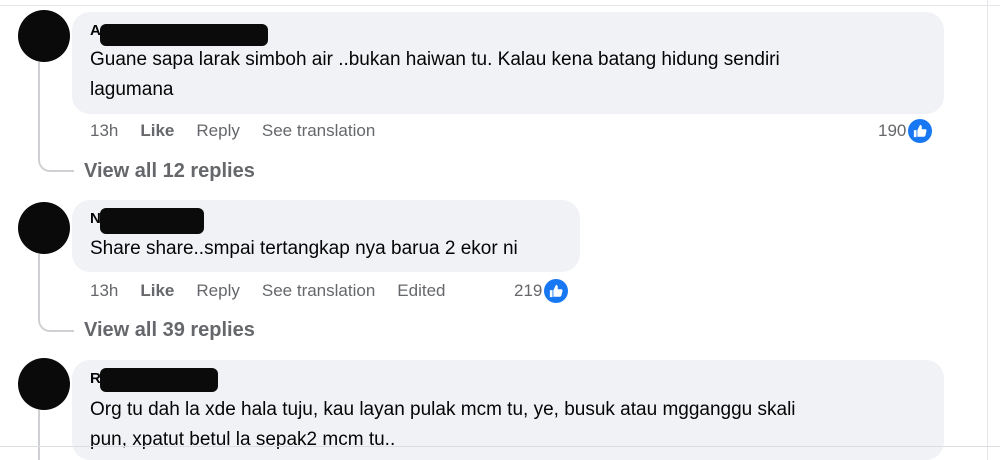  What do you see at coordinates (243, 131) in the screenshot?
I see `comment-actions: 13h Like Reply See translation` at bounding box center [243, 131].